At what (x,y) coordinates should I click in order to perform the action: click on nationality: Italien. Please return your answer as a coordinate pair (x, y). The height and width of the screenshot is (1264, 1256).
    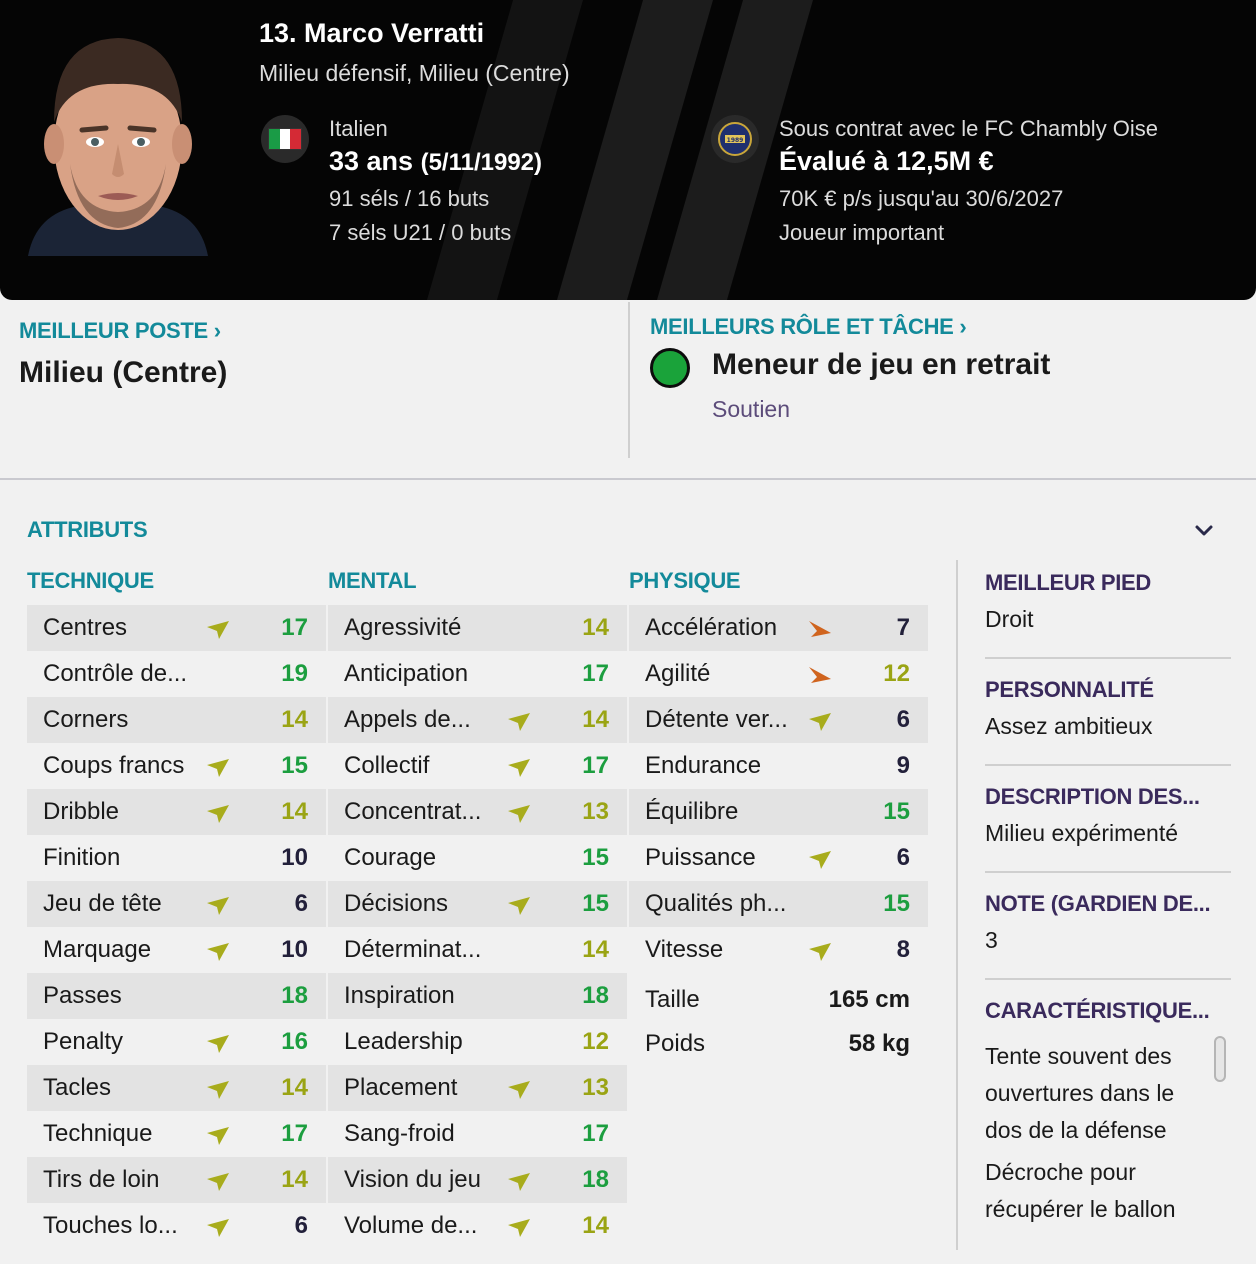
    Looking at the image, I should click on (358, 128).